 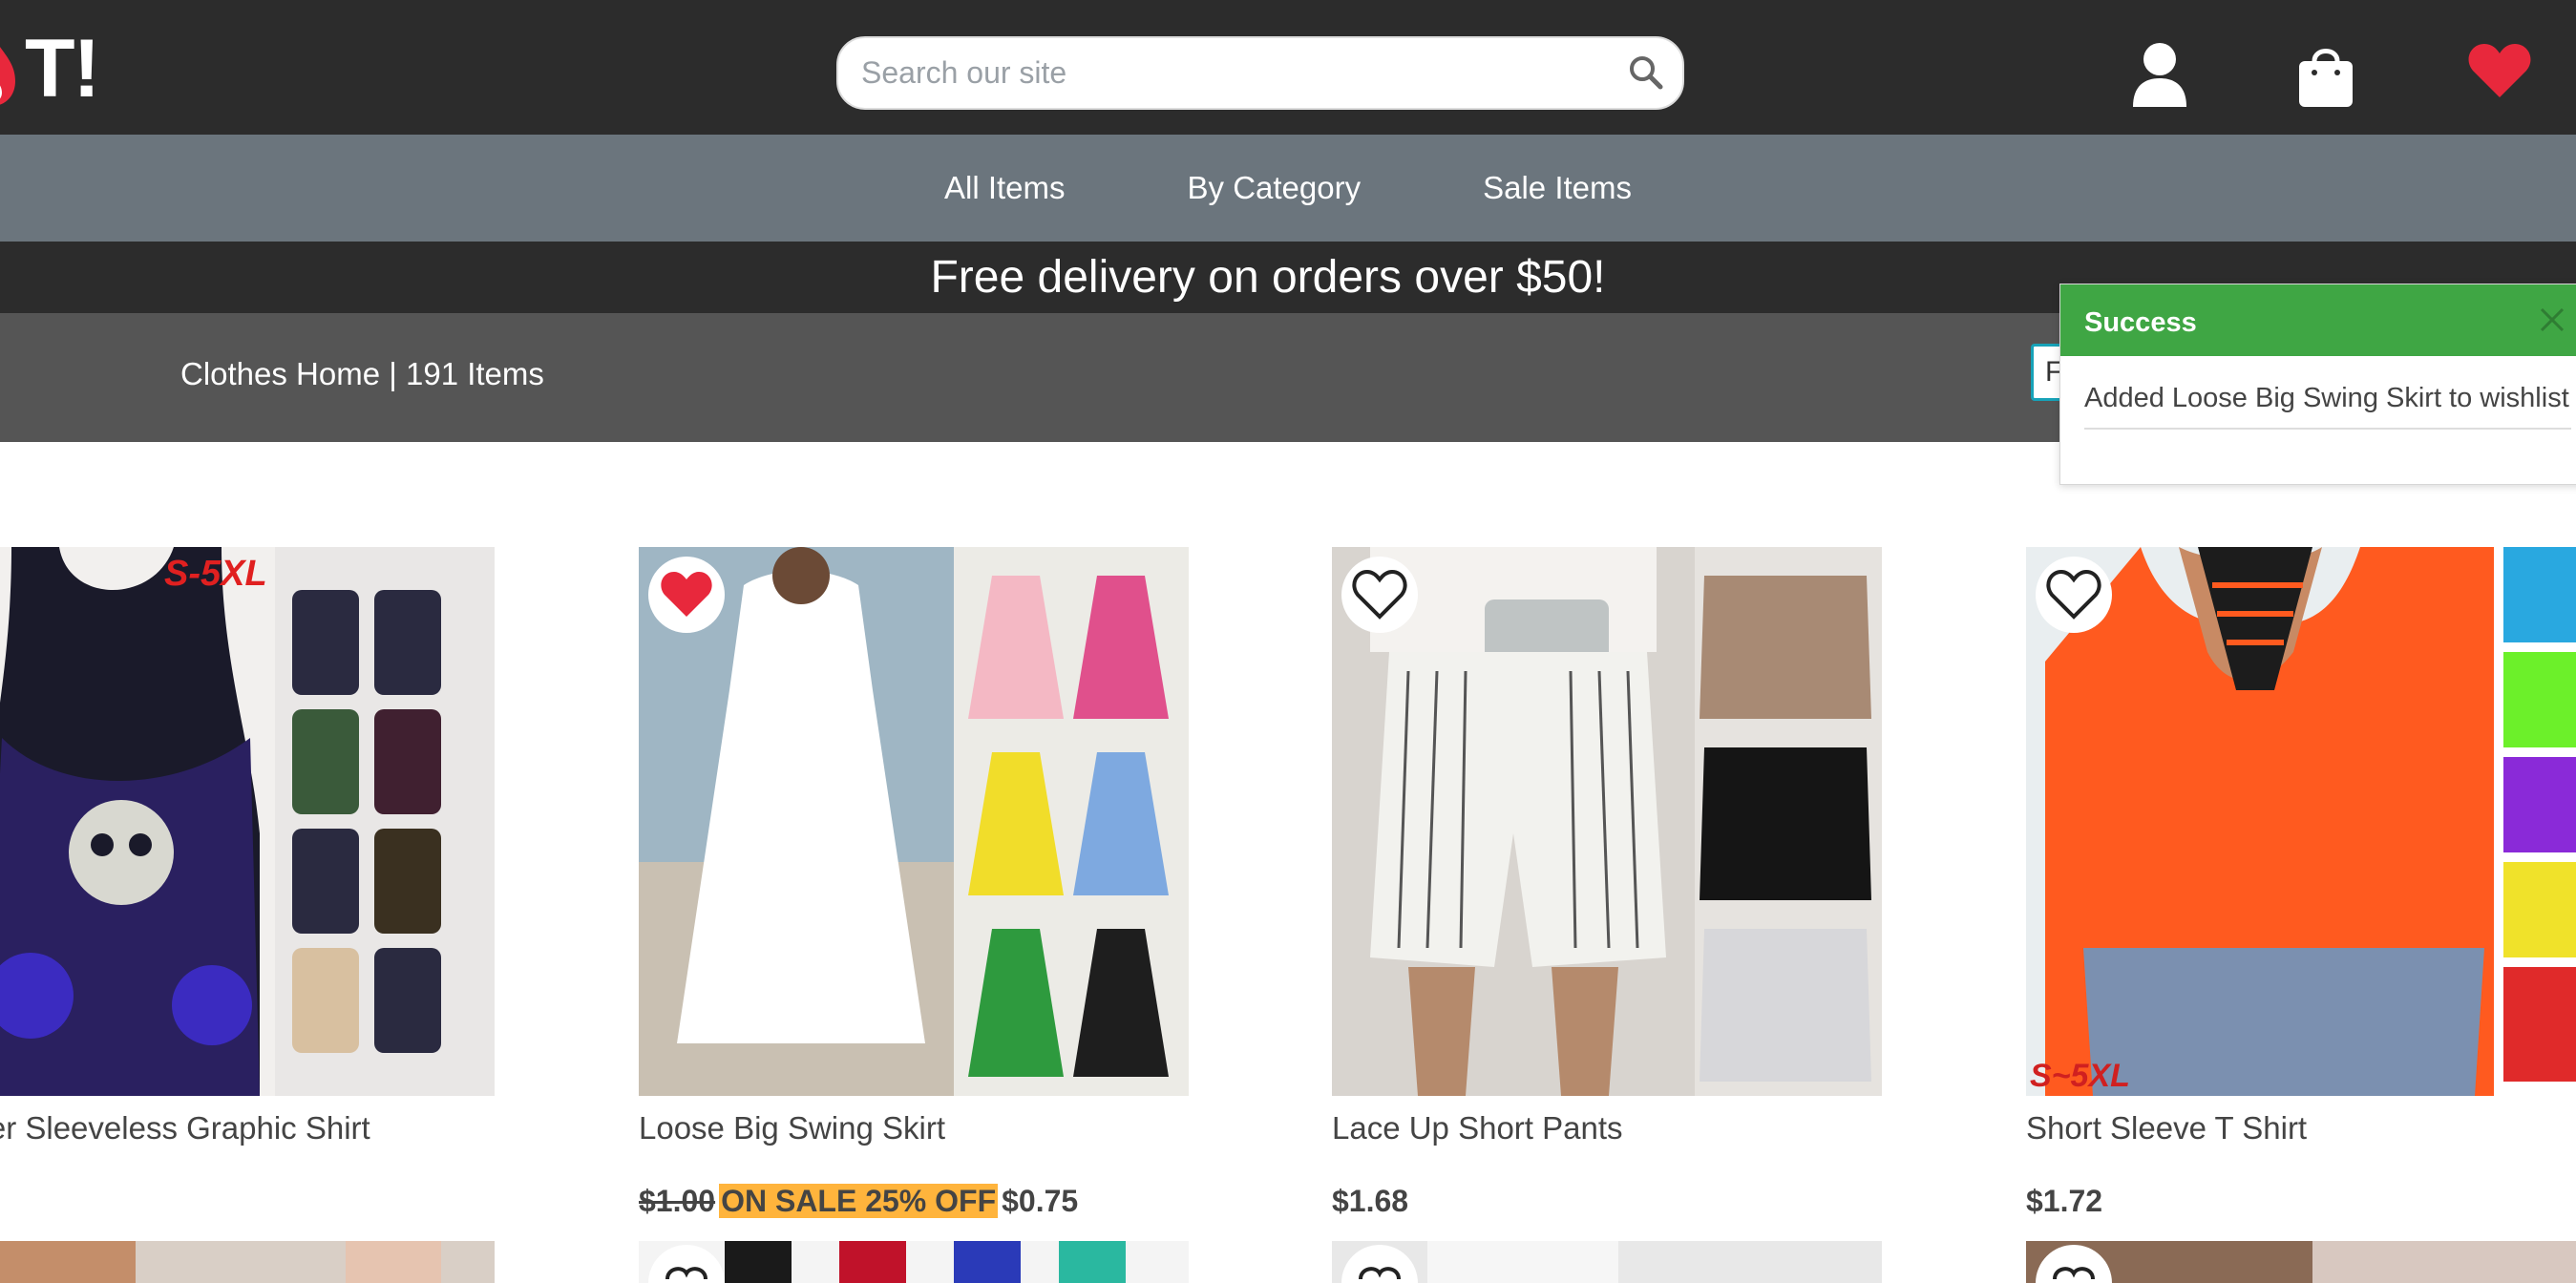 What do you see at coordinates (1557, 188) in the screenshot?
I see `nav-sale-items: Sale Items` at bounding box center [1557, 188].